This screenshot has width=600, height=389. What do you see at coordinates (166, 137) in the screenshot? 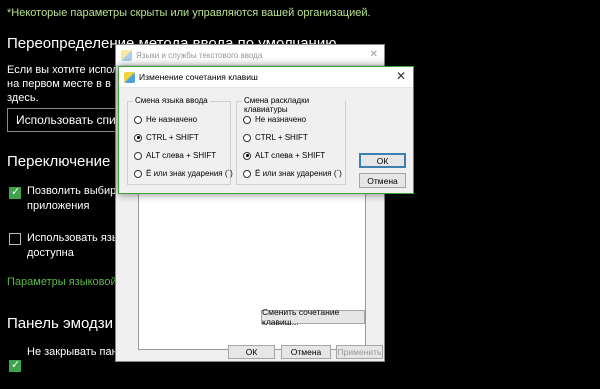
I see `input-lang-option-ctrl-shift: CTRL + SHIFT` at bounding box center [166, 137].